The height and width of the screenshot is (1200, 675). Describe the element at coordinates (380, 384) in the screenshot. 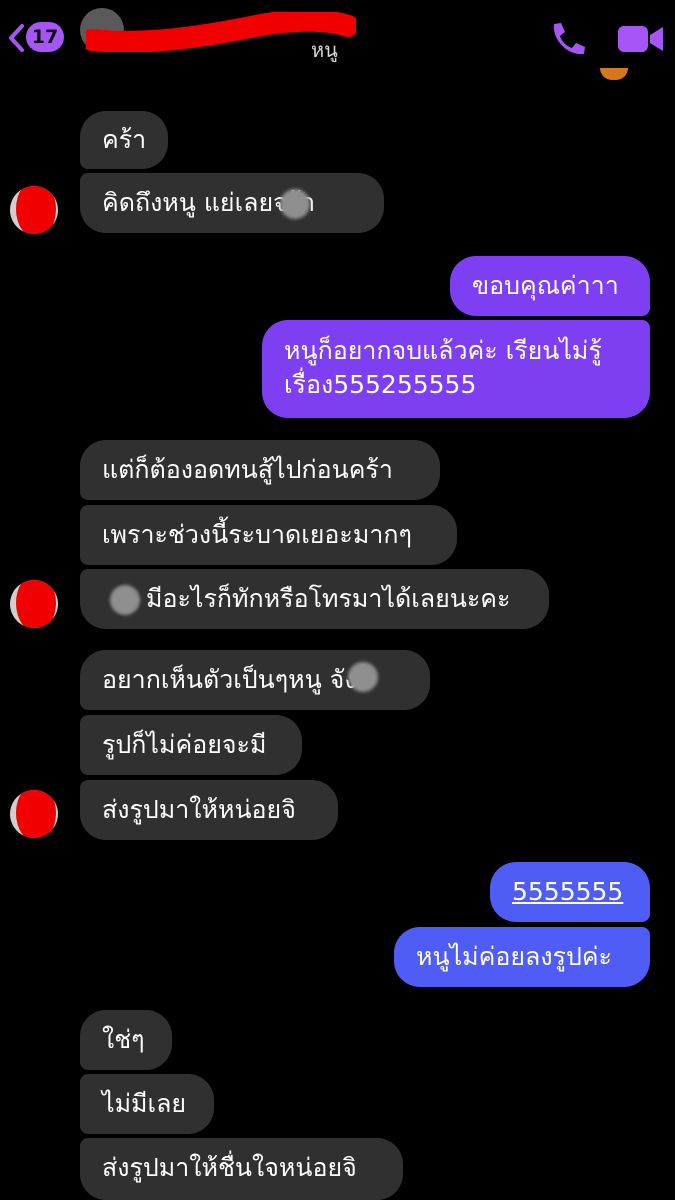

I see `message-text-line2: เรื่อง555255555` at that location.